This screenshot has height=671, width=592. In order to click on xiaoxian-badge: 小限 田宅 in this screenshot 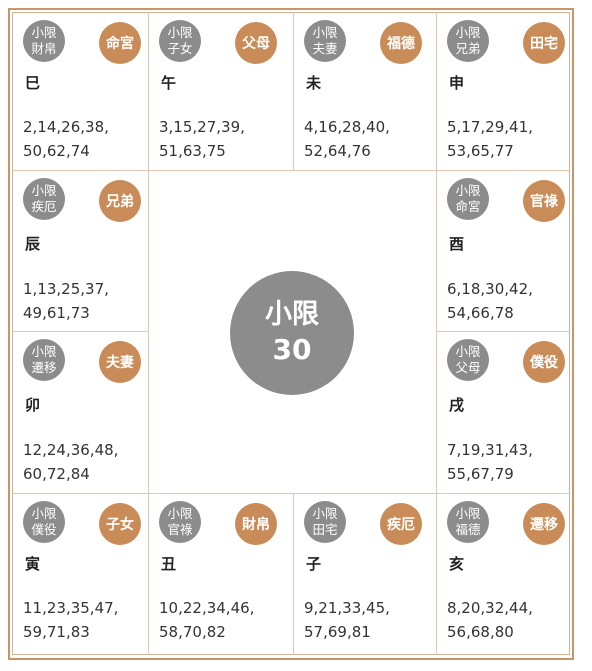, I will do `click(325, 522)`.